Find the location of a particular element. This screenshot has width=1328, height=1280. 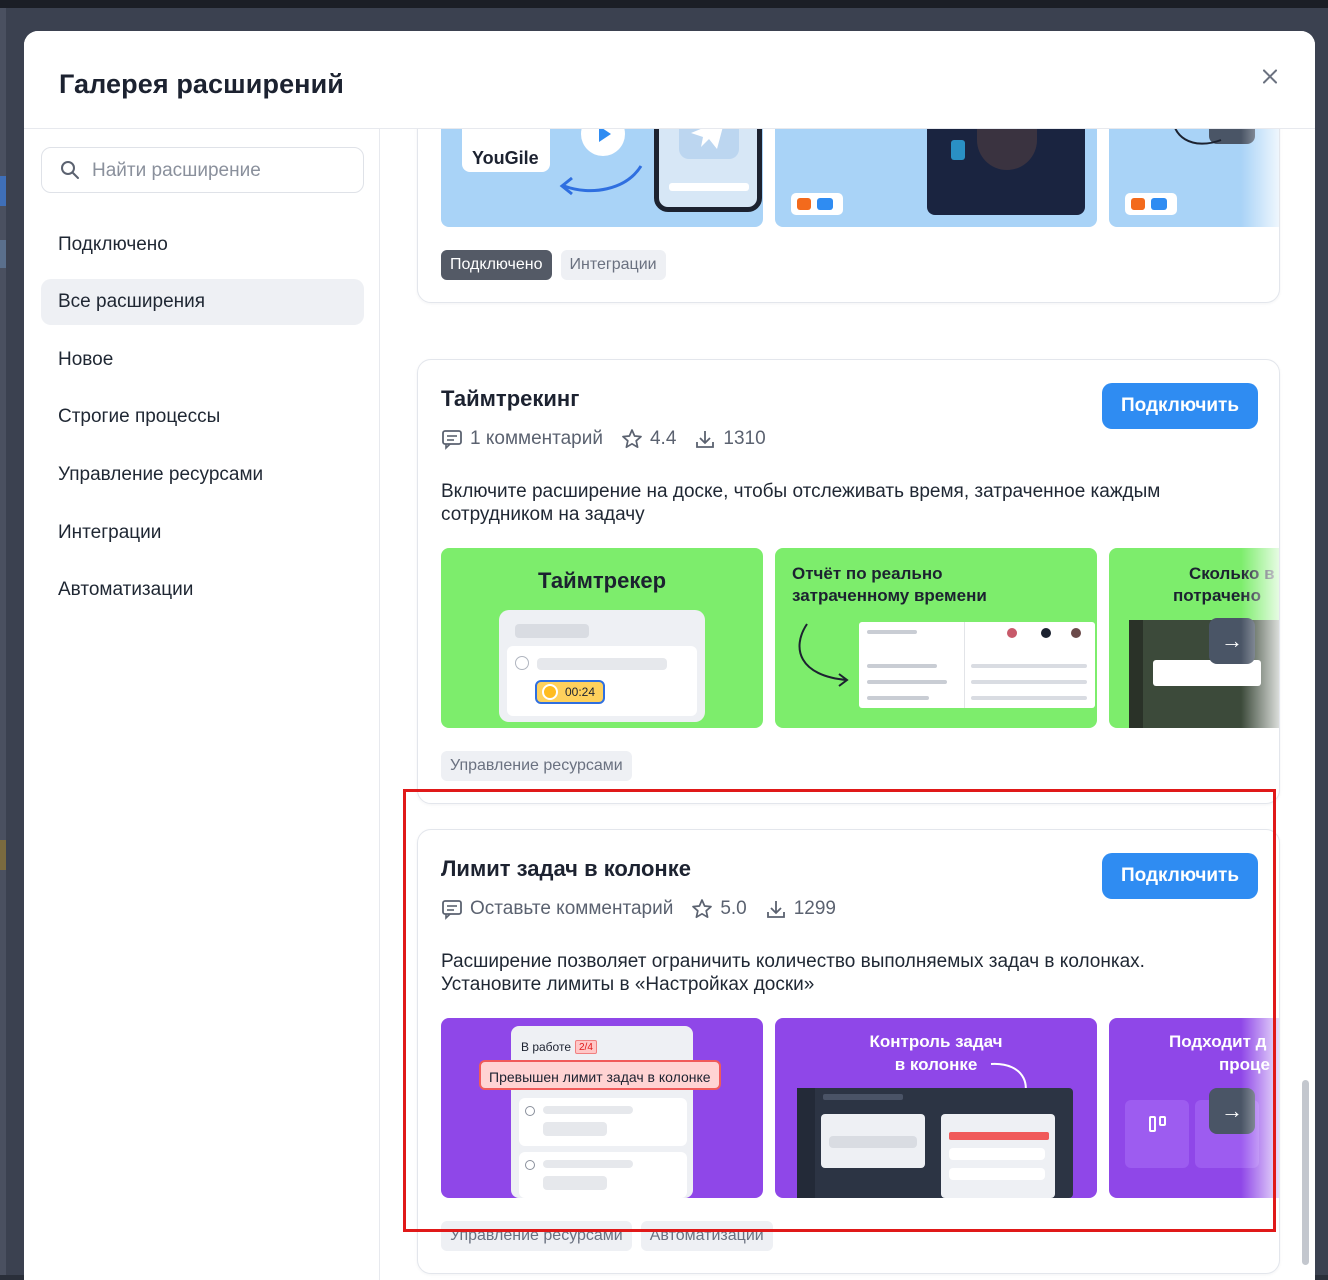

rating: 5.0 is located at coordinates (719, 909).